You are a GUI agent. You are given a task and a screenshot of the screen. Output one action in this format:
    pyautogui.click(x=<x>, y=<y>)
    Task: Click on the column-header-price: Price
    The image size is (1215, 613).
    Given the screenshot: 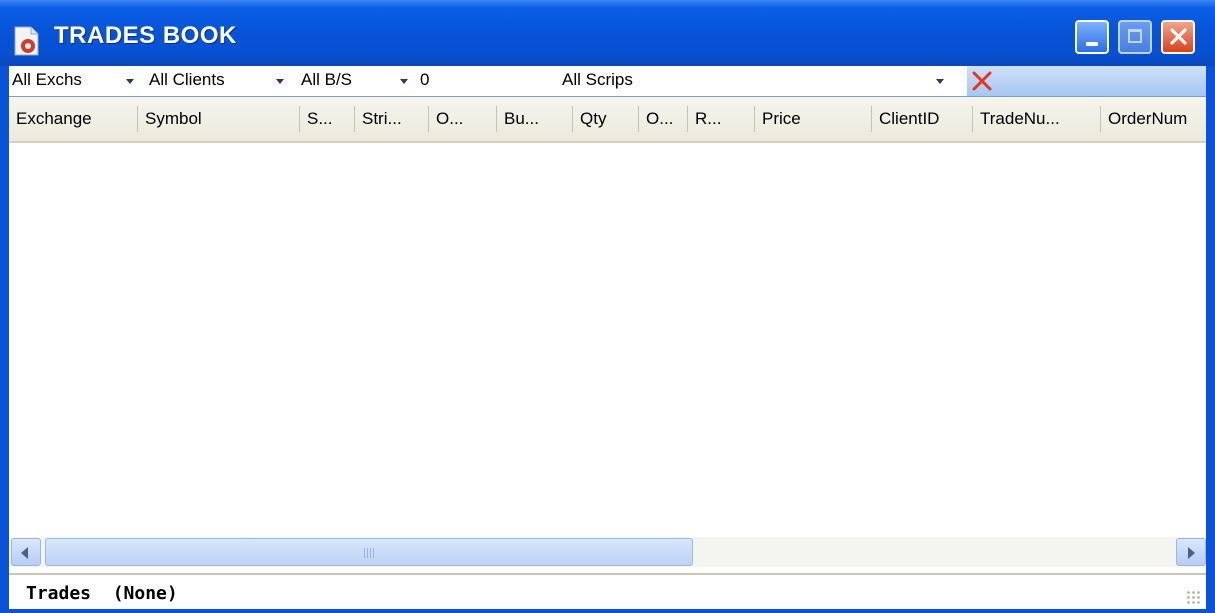 What is the action you would take?
    pyautogui.click(x=813, y=119)
    